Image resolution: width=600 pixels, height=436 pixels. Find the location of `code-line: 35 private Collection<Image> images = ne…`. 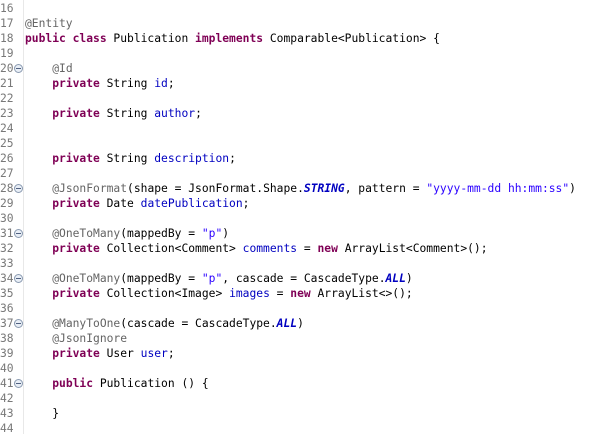

code-line: 35 private Collection<Image> images = ne… is located at coordinates (300, 293).